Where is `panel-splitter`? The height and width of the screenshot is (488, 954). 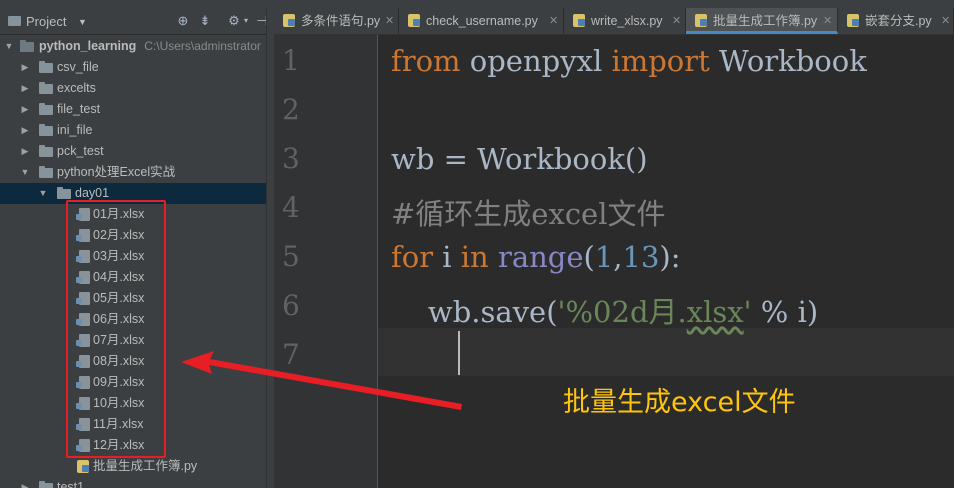
panel-splitter is located at coordinates (270, 248).